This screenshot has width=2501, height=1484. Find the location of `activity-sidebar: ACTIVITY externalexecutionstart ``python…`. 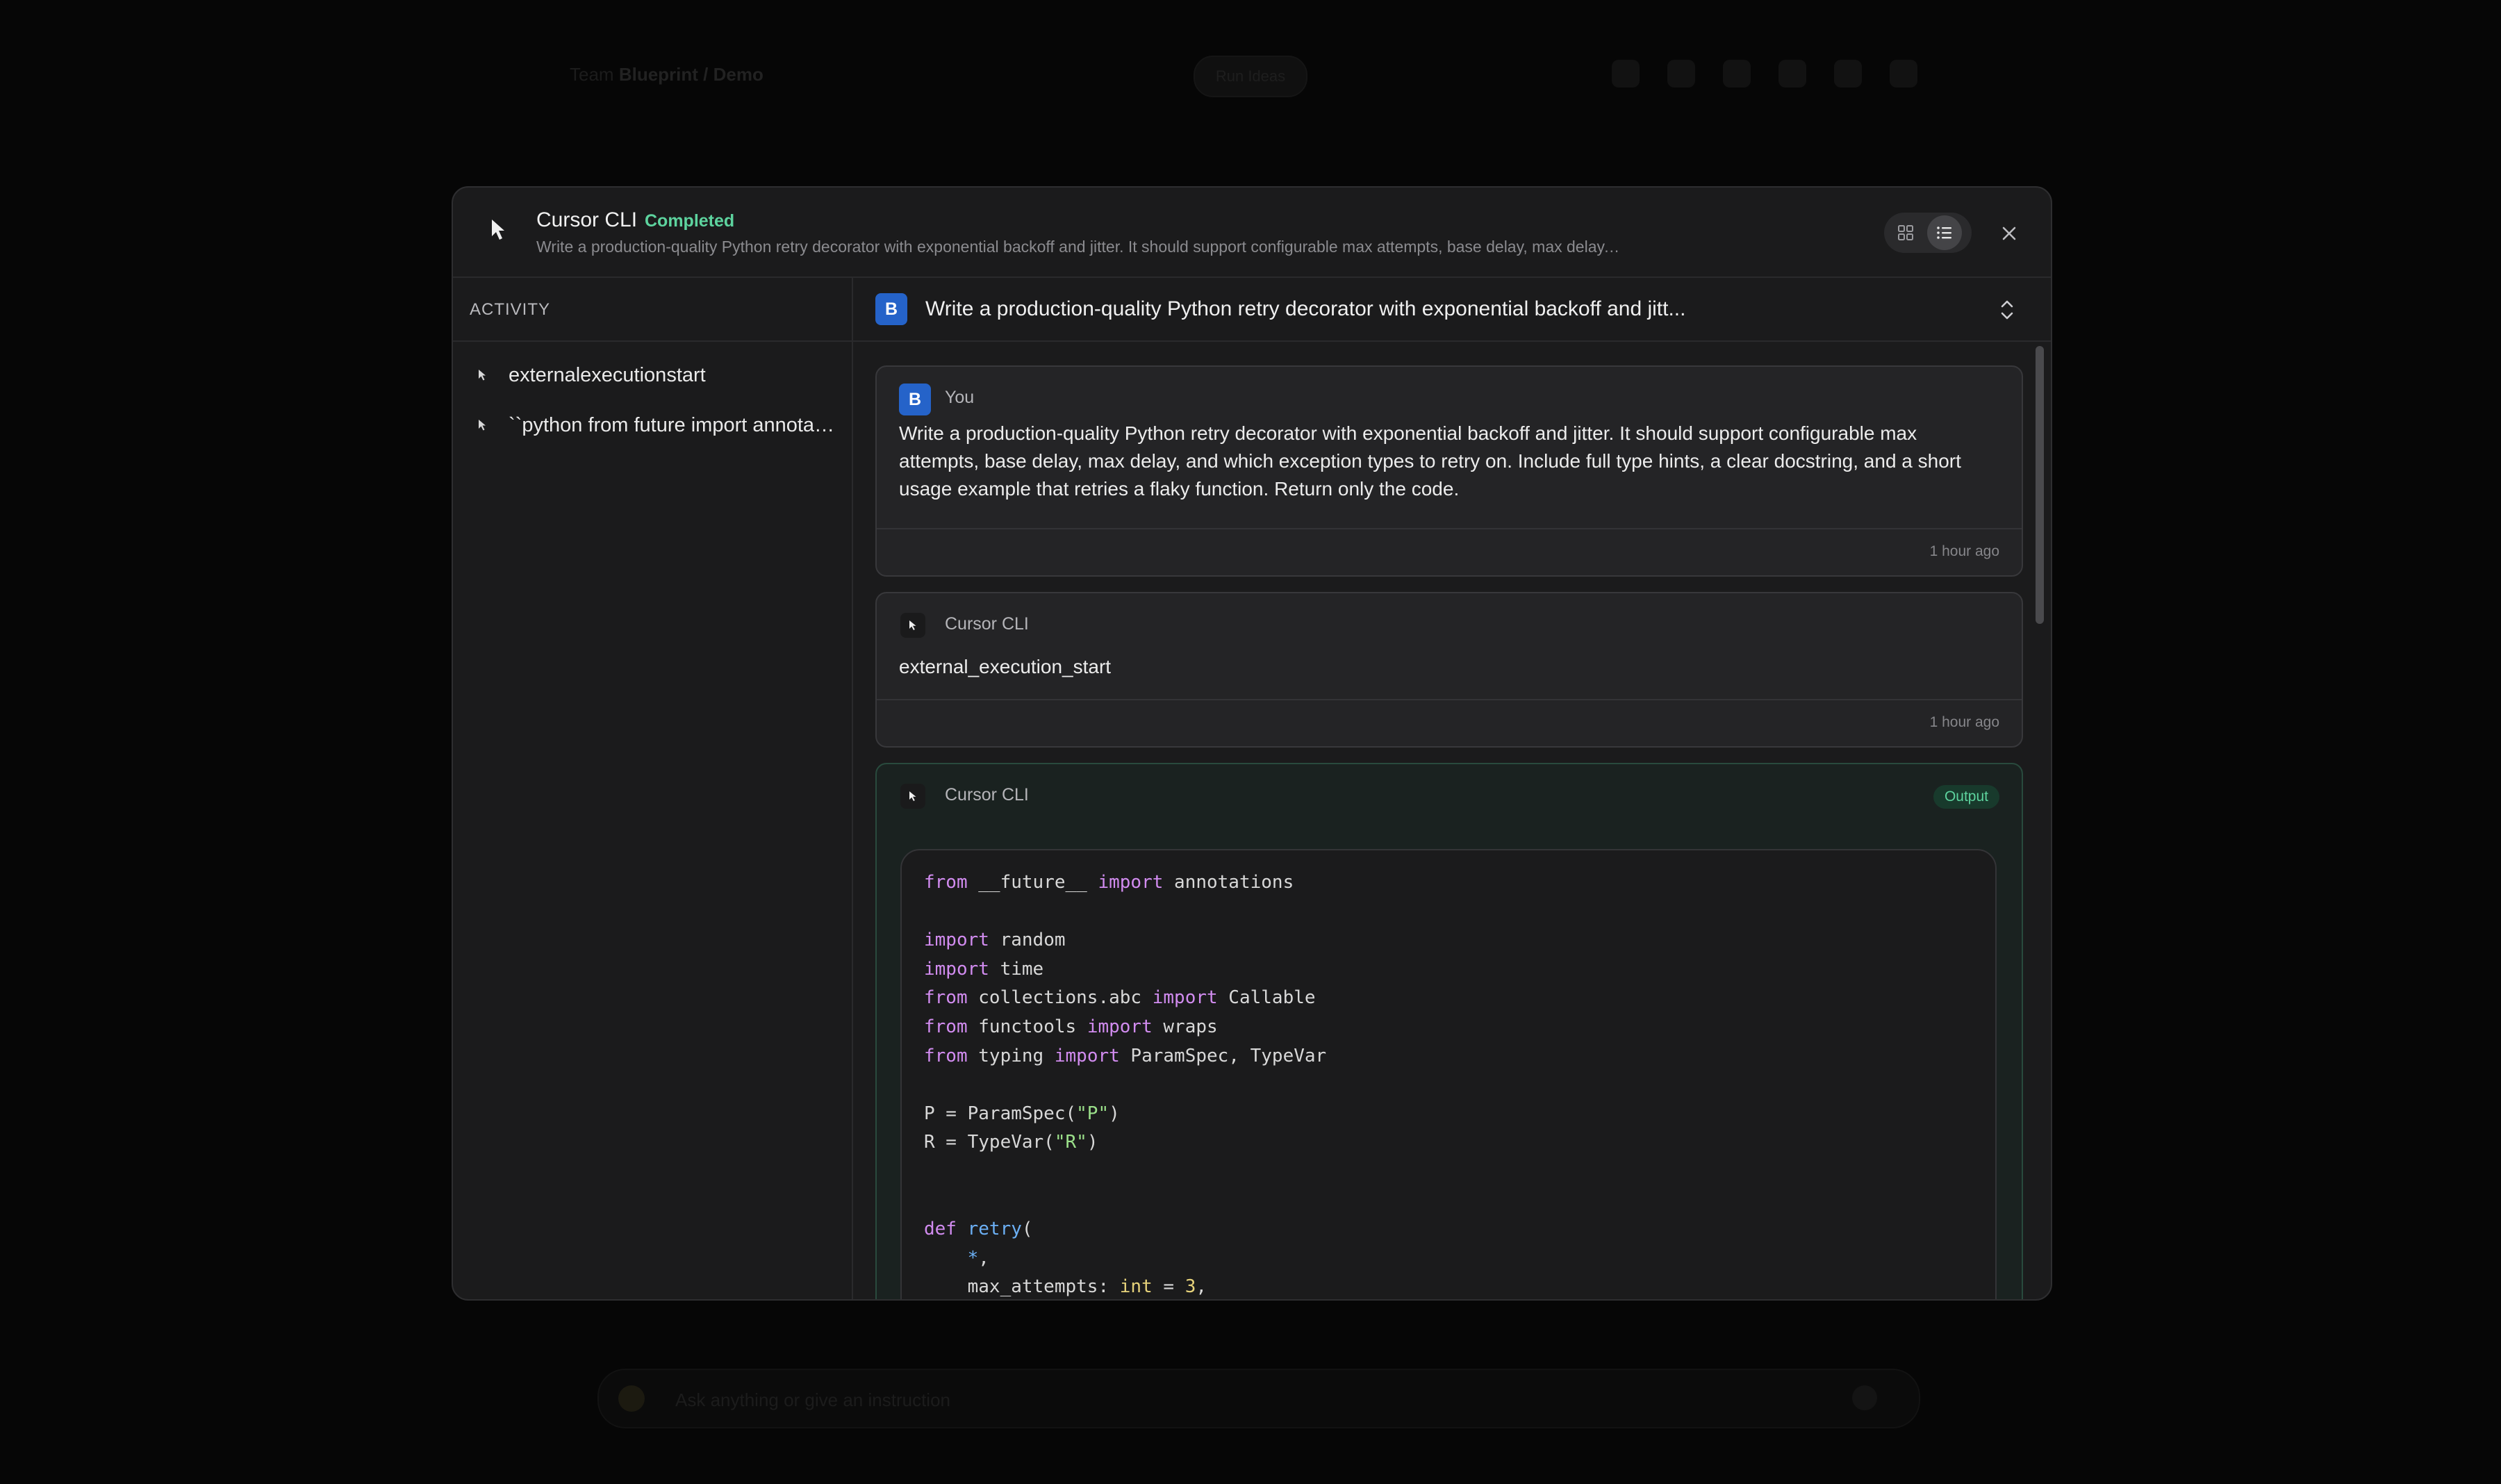

activity-sidebar: ACTIVITY externalexecutionstart ``python… is located at coordinates (653, 789).